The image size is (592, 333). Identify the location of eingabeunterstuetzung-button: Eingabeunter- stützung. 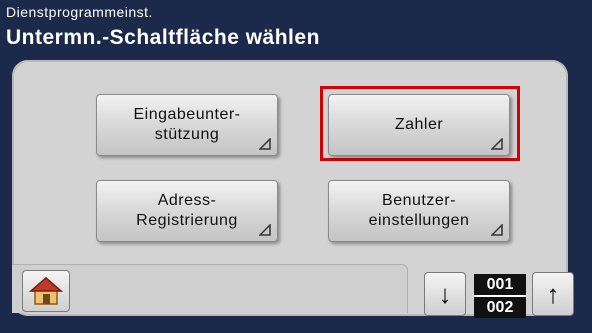
(187, 125).